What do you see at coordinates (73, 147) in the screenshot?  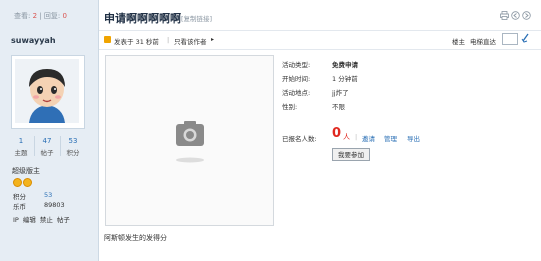 I see `stat-points: 53 积分` at bounding box center [73, 147].